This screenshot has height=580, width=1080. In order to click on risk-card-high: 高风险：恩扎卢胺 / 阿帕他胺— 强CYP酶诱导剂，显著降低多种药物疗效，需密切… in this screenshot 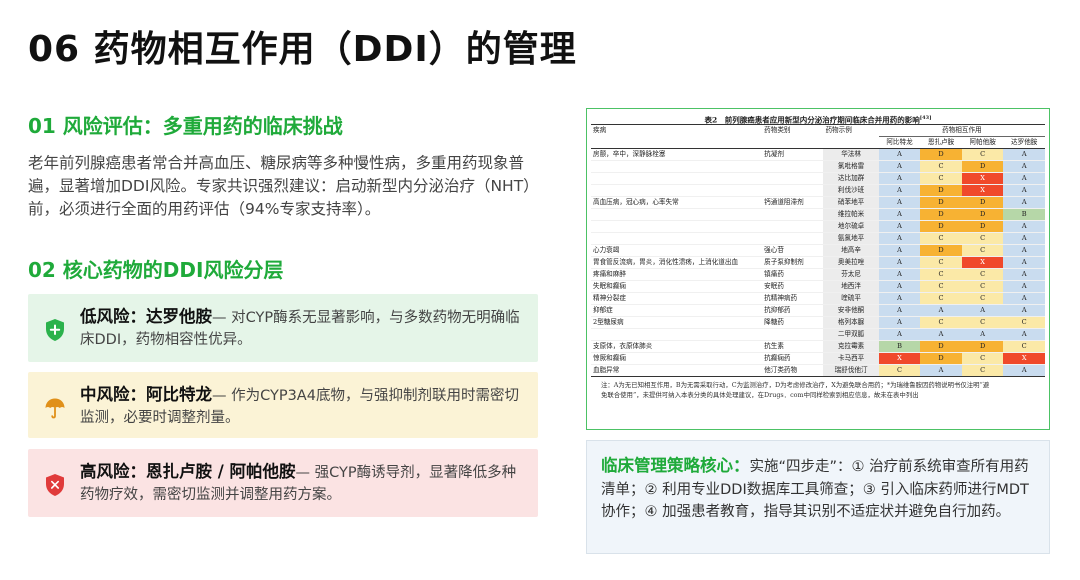, I will do `click(283, 483)`.